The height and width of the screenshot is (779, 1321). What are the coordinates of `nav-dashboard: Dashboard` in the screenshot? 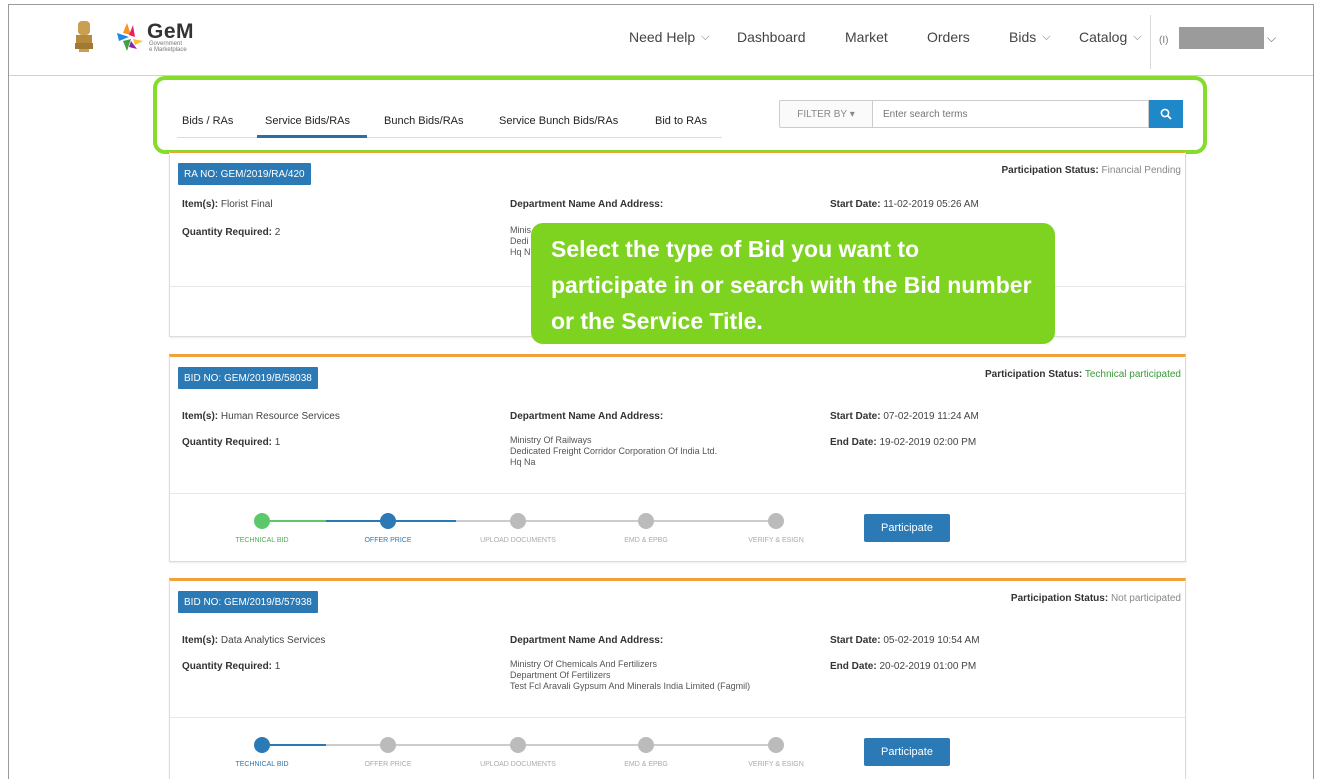 It's located at (771, 37).